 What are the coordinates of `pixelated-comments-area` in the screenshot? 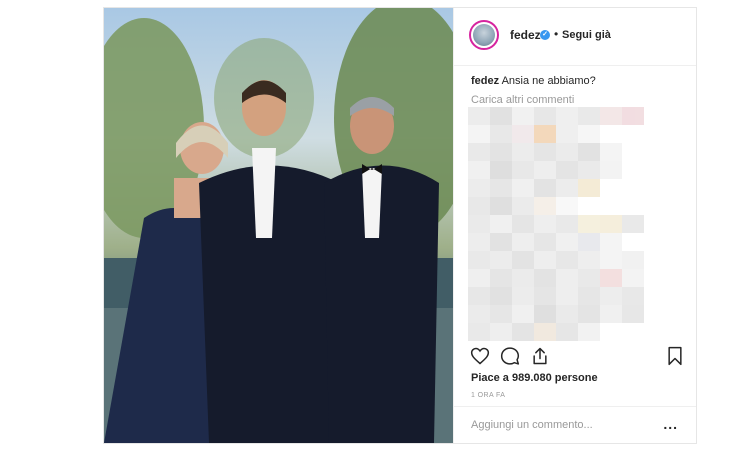 It's located at (556, 224).